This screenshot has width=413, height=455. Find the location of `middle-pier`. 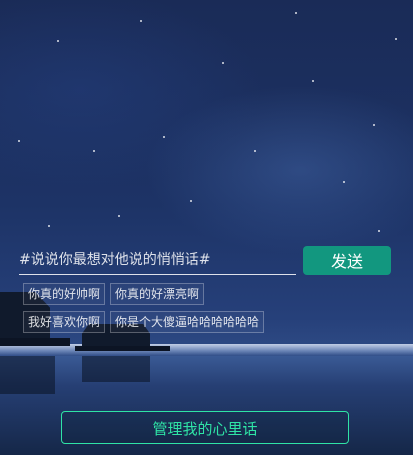

middle-pier is located at coordinates (122, 348).